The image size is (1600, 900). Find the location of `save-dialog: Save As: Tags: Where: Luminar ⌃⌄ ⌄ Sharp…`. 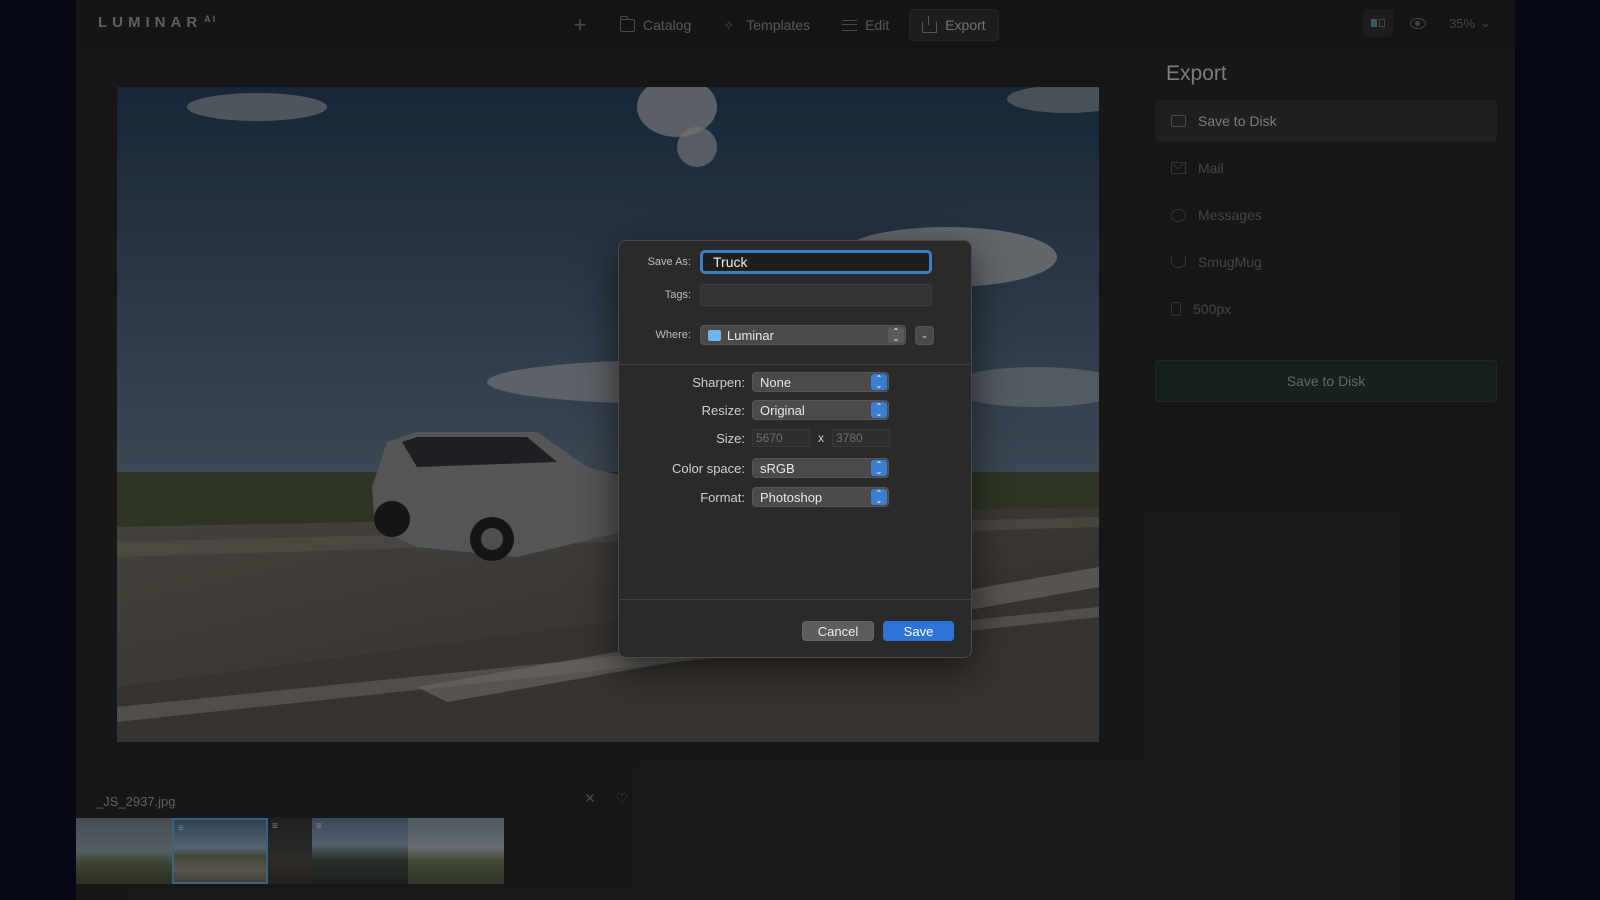

save-dialog: Save As: Tags: Where: Luminar ⌃⌄ ⌄ Sharp… is located at coordinates (795, 449).